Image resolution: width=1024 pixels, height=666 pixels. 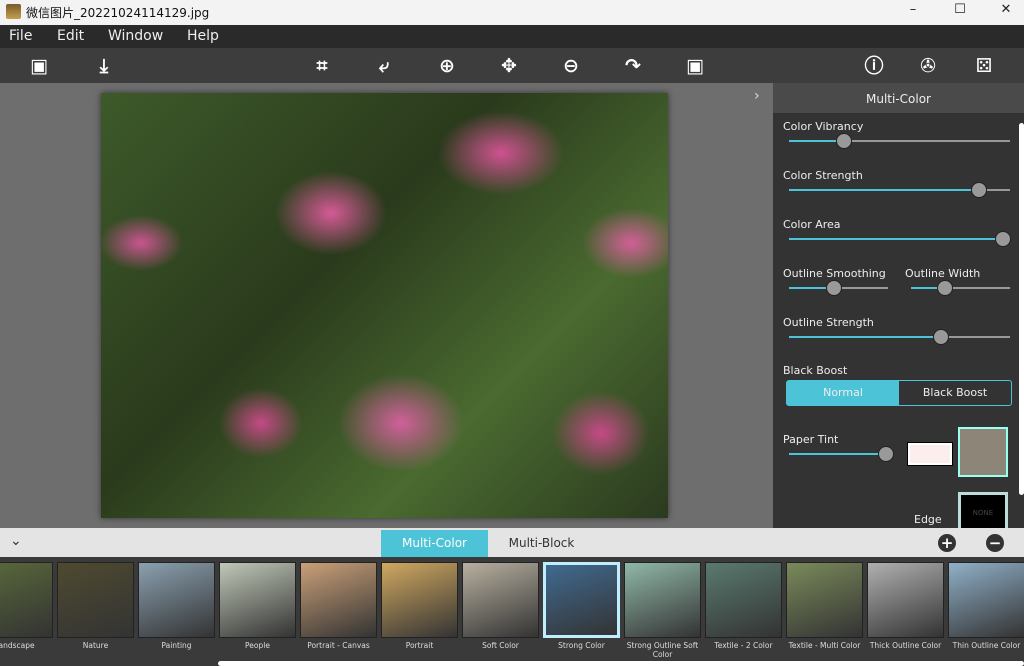 I want to click on outline-width-label: Outline Width, so click(x=943, y=273).